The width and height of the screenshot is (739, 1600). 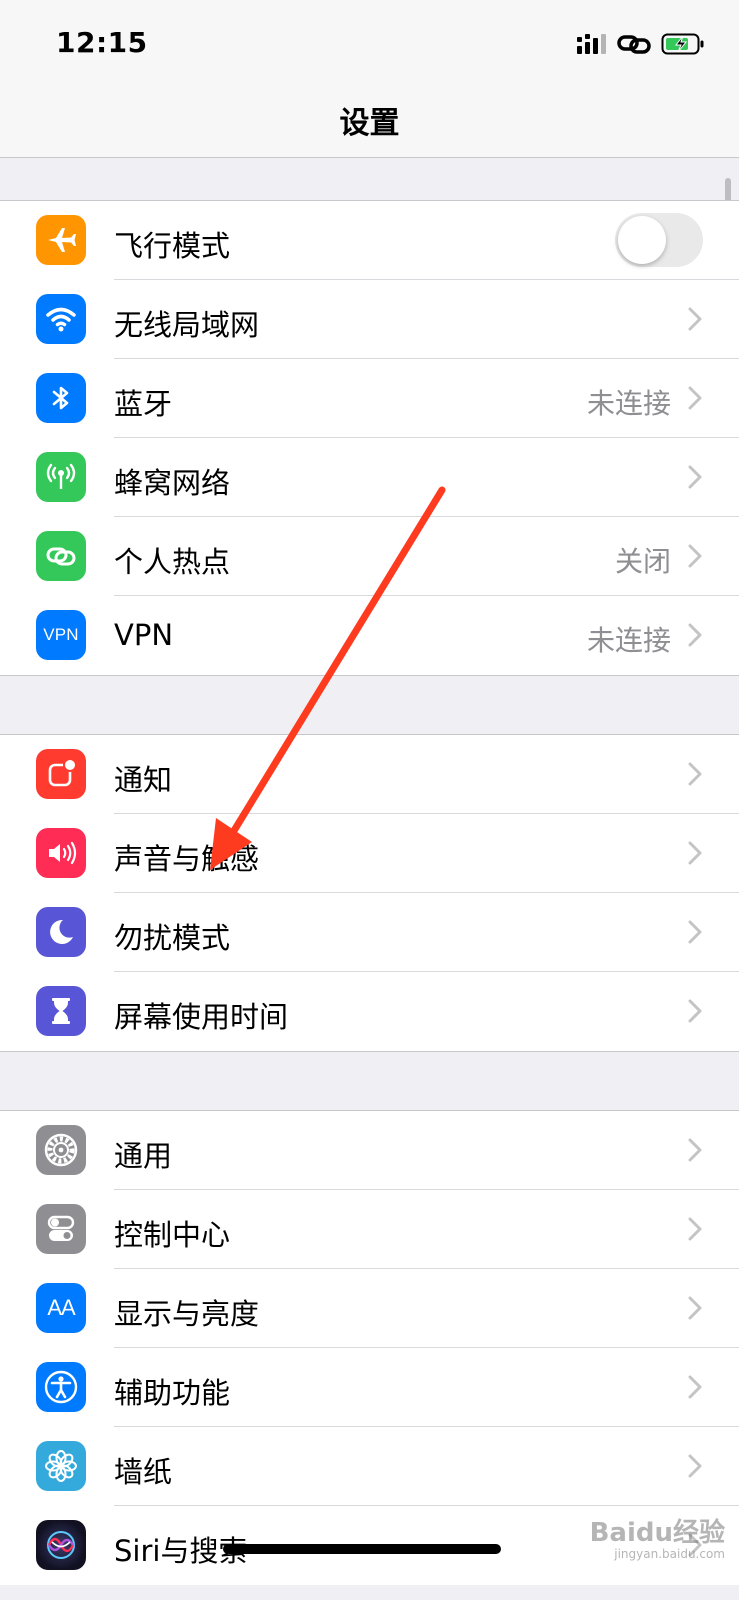 I want to click on airplane-icon, so click(x=61, y=240).